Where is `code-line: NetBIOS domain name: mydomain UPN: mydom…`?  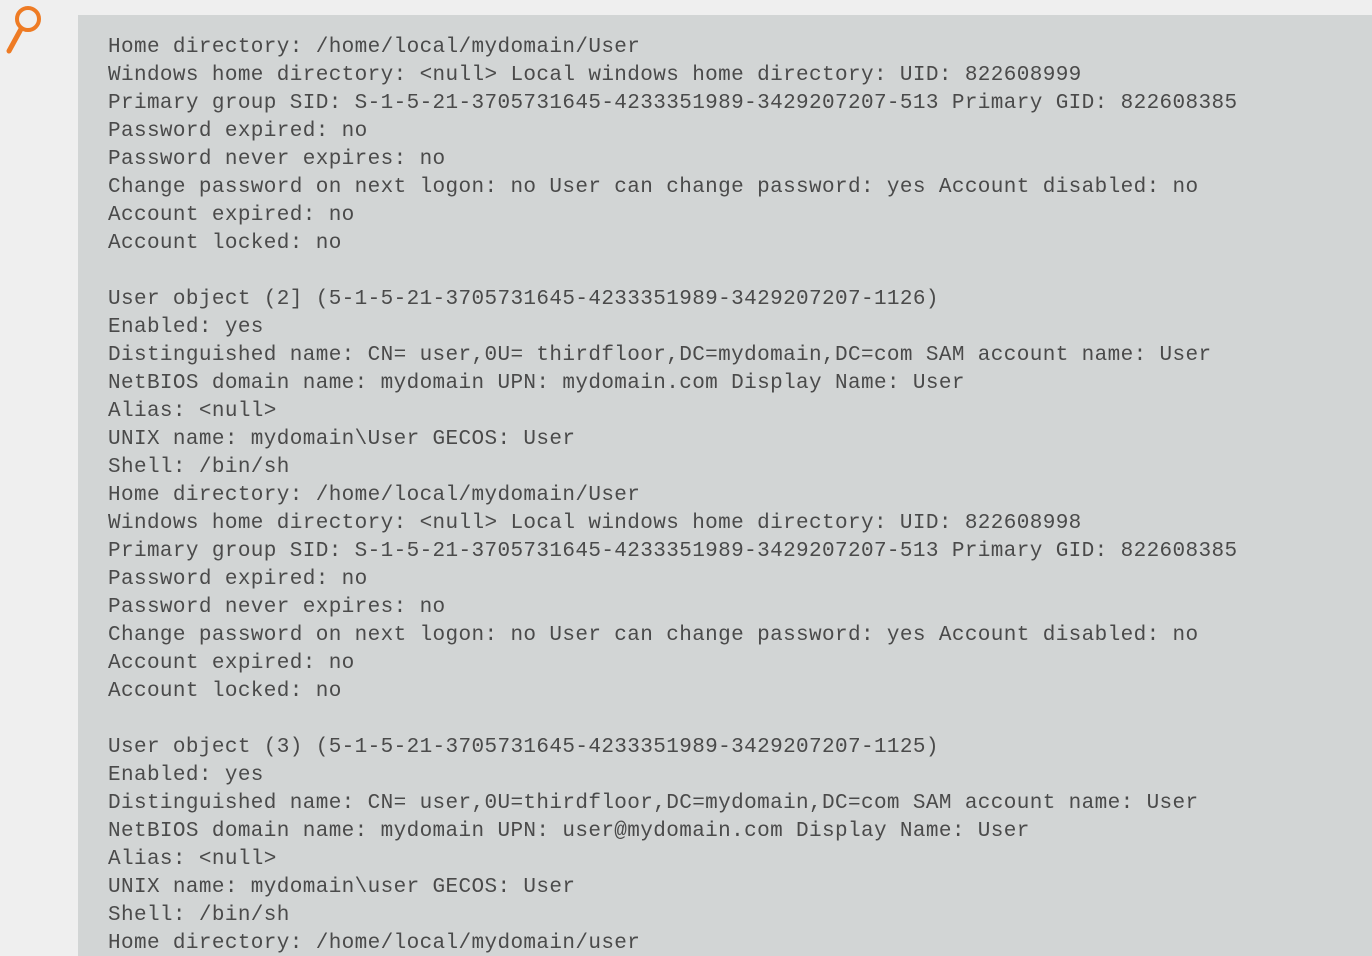
code-line: NetBIOS domain name: mydomain UPN: mydom… is located at coordinates (536, 383).